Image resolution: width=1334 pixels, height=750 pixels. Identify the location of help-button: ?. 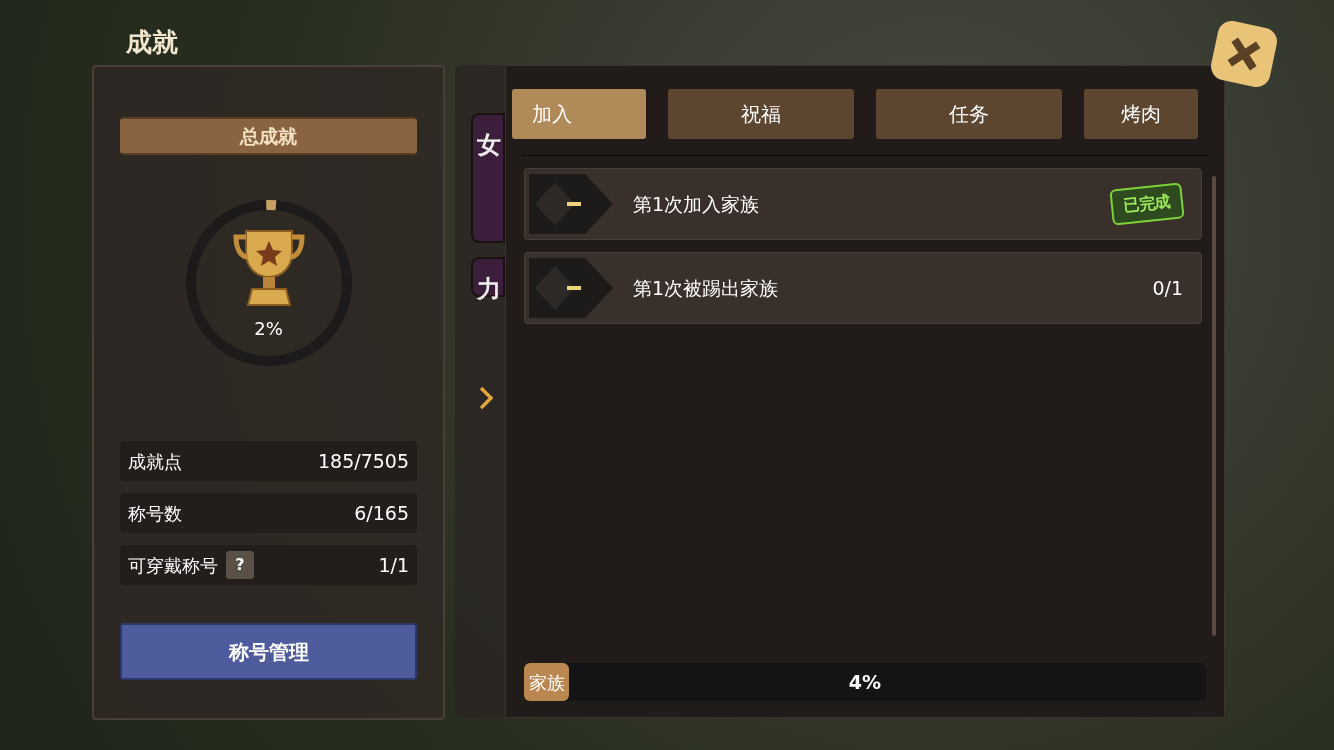
(240, 565).